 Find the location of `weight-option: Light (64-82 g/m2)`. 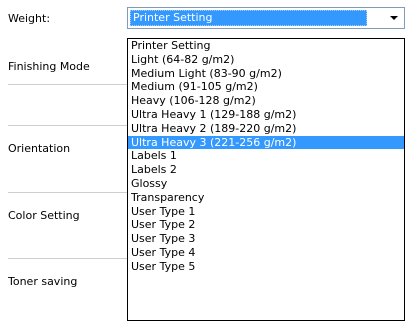

weight-option: Light (64-82 g/m2) is located at coordinates (266, 60).